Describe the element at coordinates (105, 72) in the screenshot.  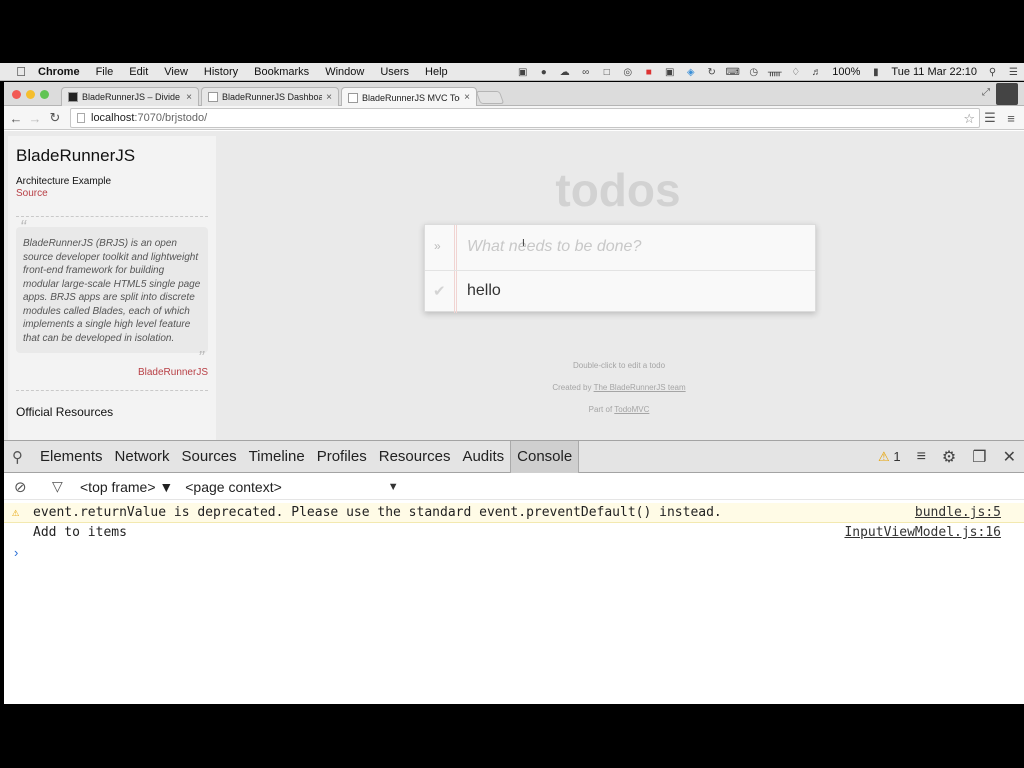
I see `menu-file: File` at that location.